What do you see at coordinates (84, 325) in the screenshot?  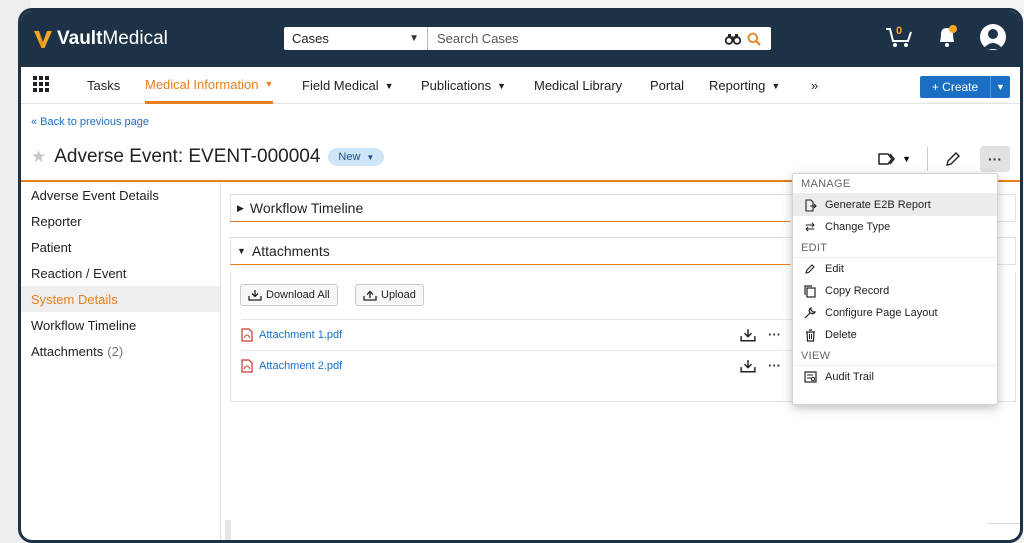 I see `sidebar-item-label: Workflow Timeline` at bounding box center [84, 325].